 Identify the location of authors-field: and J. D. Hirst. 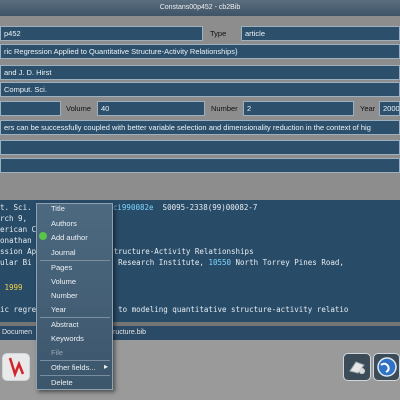
(200, 72).